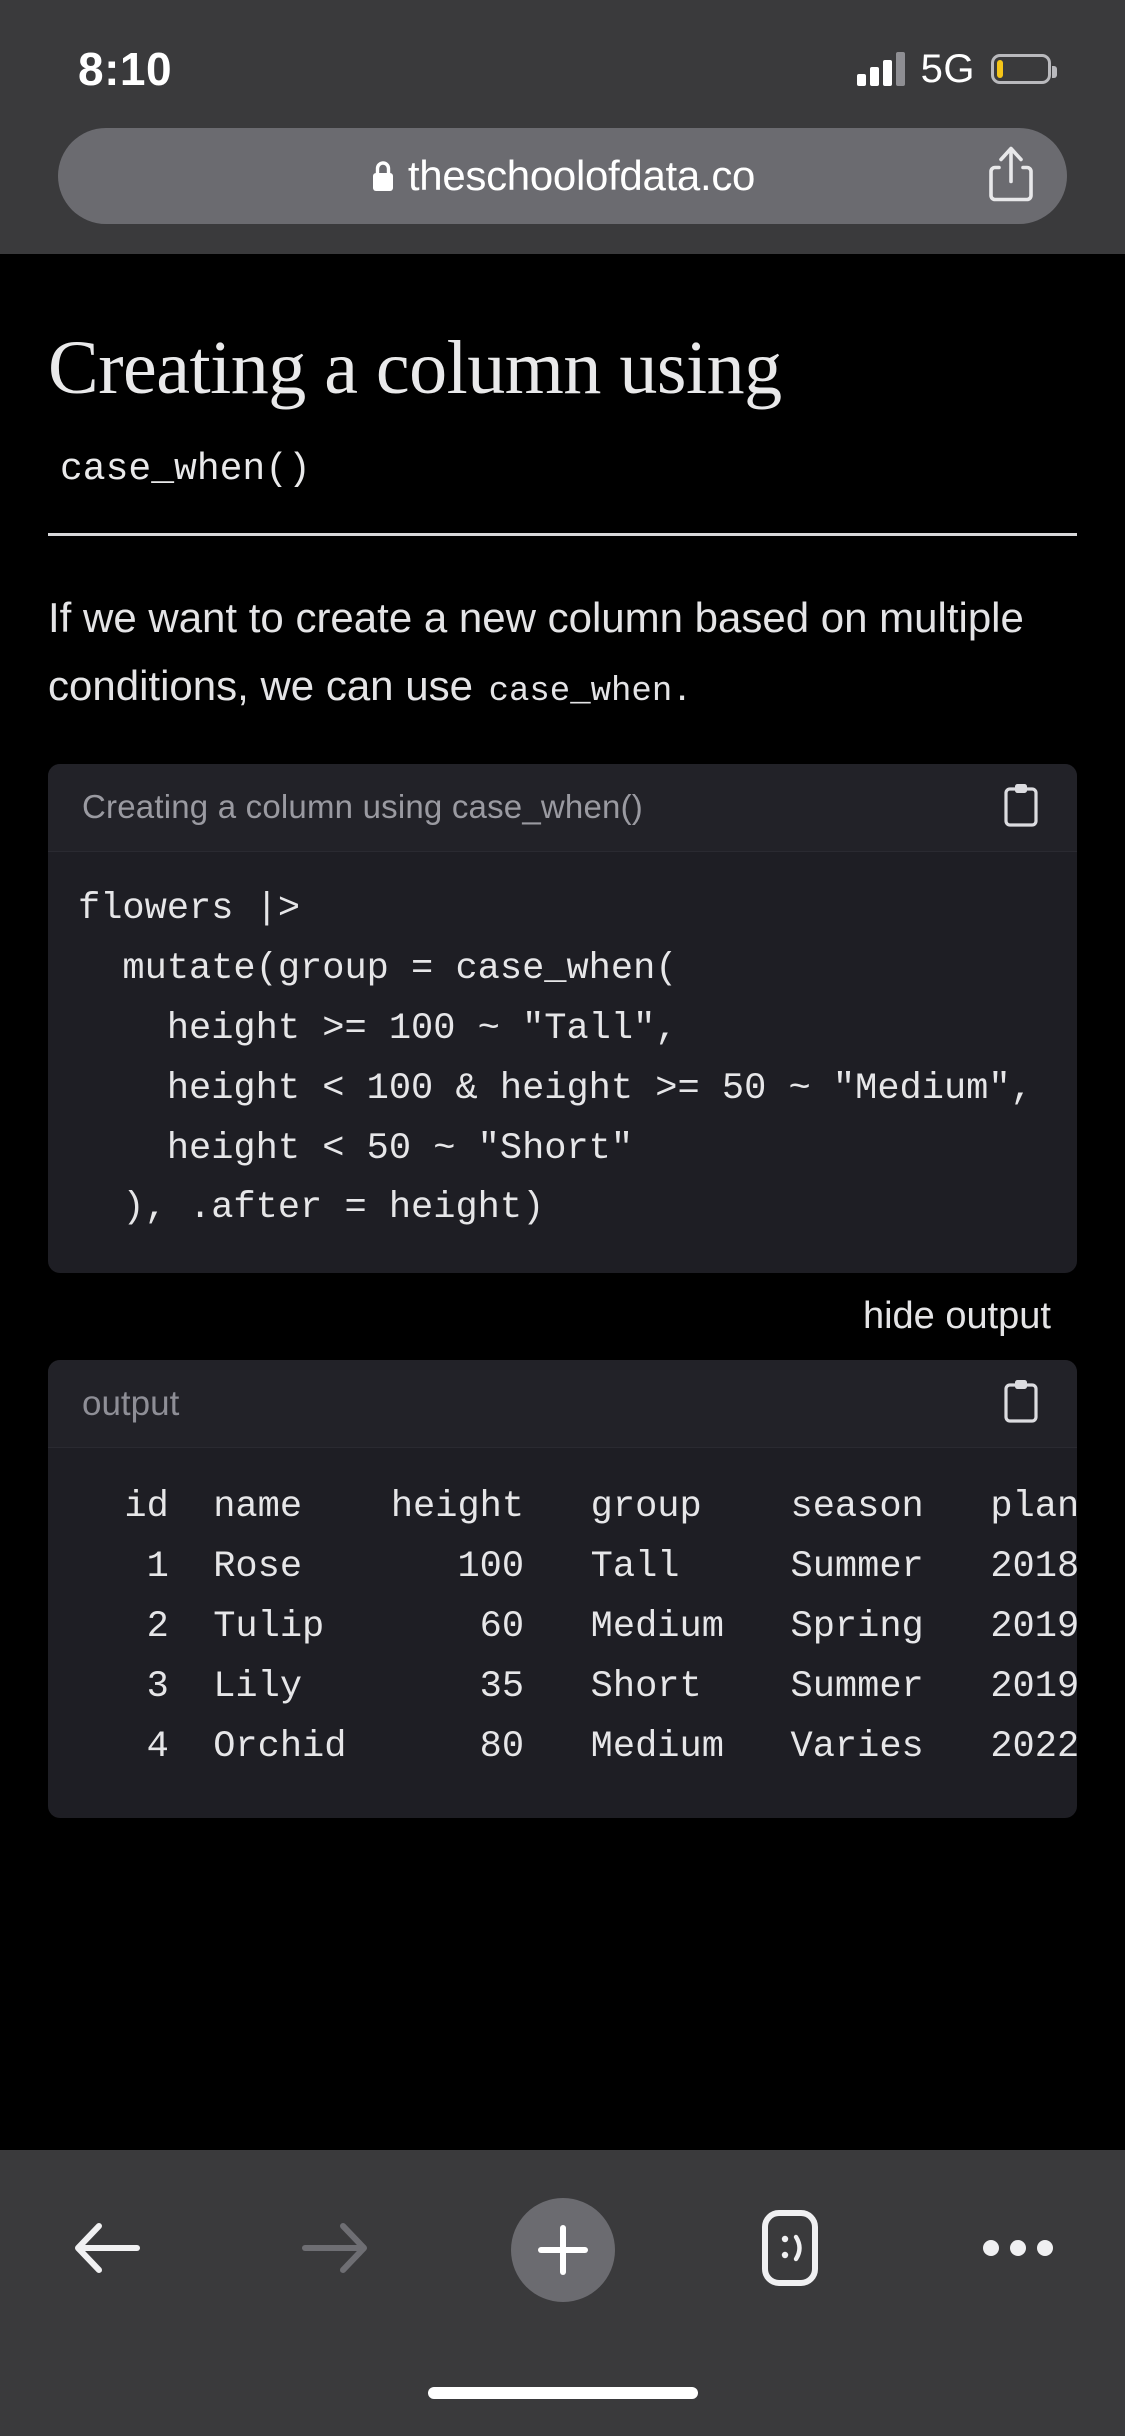 Image resolution: width=1125 pixels, height=2436 pixels. I want to click on browser-bottom-toolbar, so click(562, 2250).